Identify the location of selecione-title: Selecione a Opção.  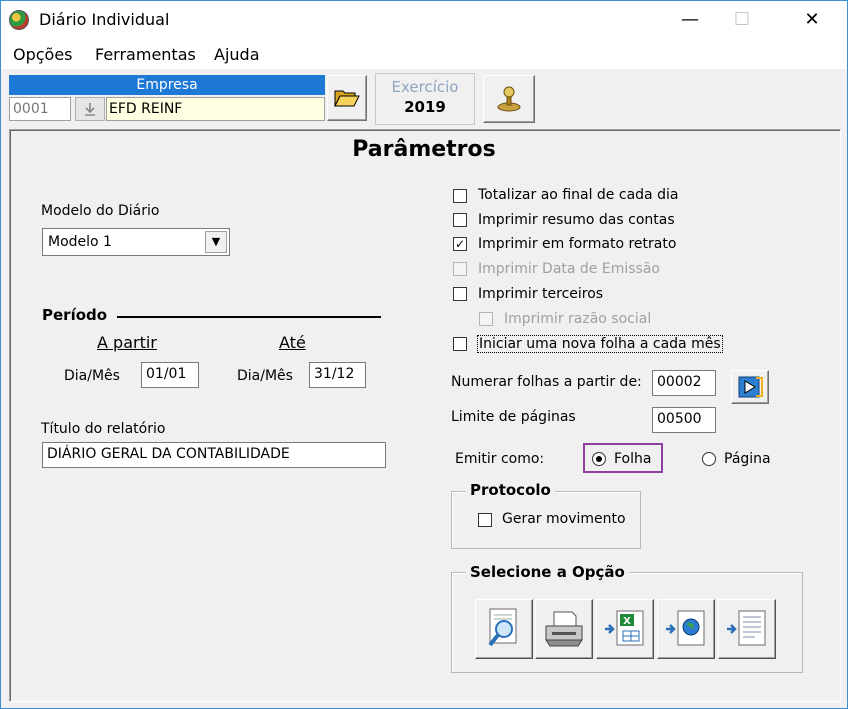
(547, 572).